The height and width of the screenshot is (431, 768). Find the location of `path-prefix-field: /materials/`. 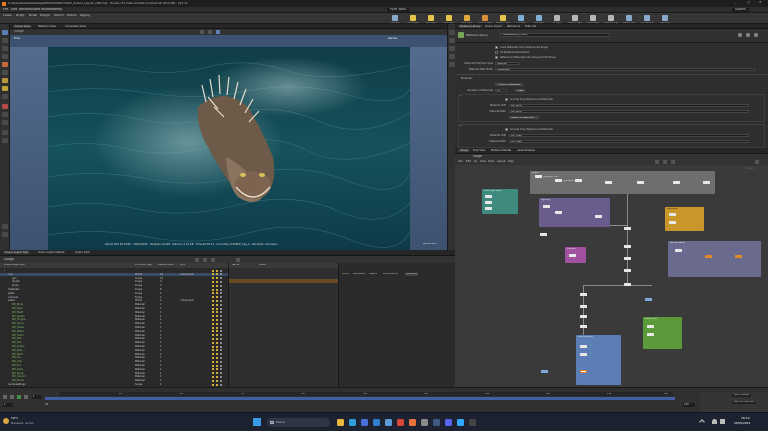

path-prefix-field: /materials/ is located at coordinates (625, 69).